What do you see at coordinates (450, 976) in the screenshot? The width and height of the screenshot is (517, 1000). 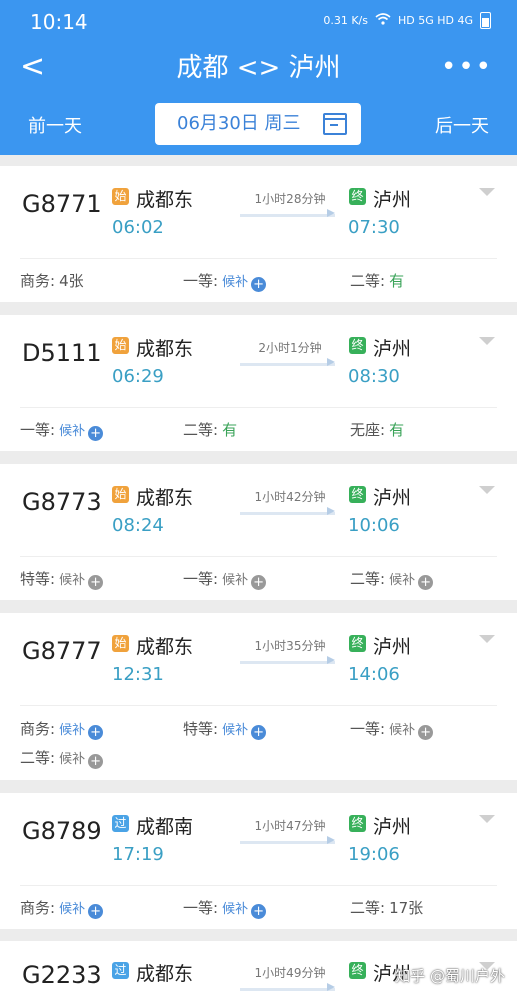 I see `watermark: 知乎 @蜀川户外` at bounding box center [450, 976].